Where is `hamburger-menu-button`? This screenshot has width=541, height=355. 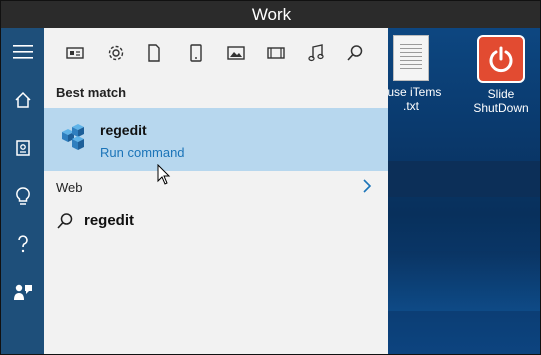 hamburger-menu-button is located at coordinates (22, 52).